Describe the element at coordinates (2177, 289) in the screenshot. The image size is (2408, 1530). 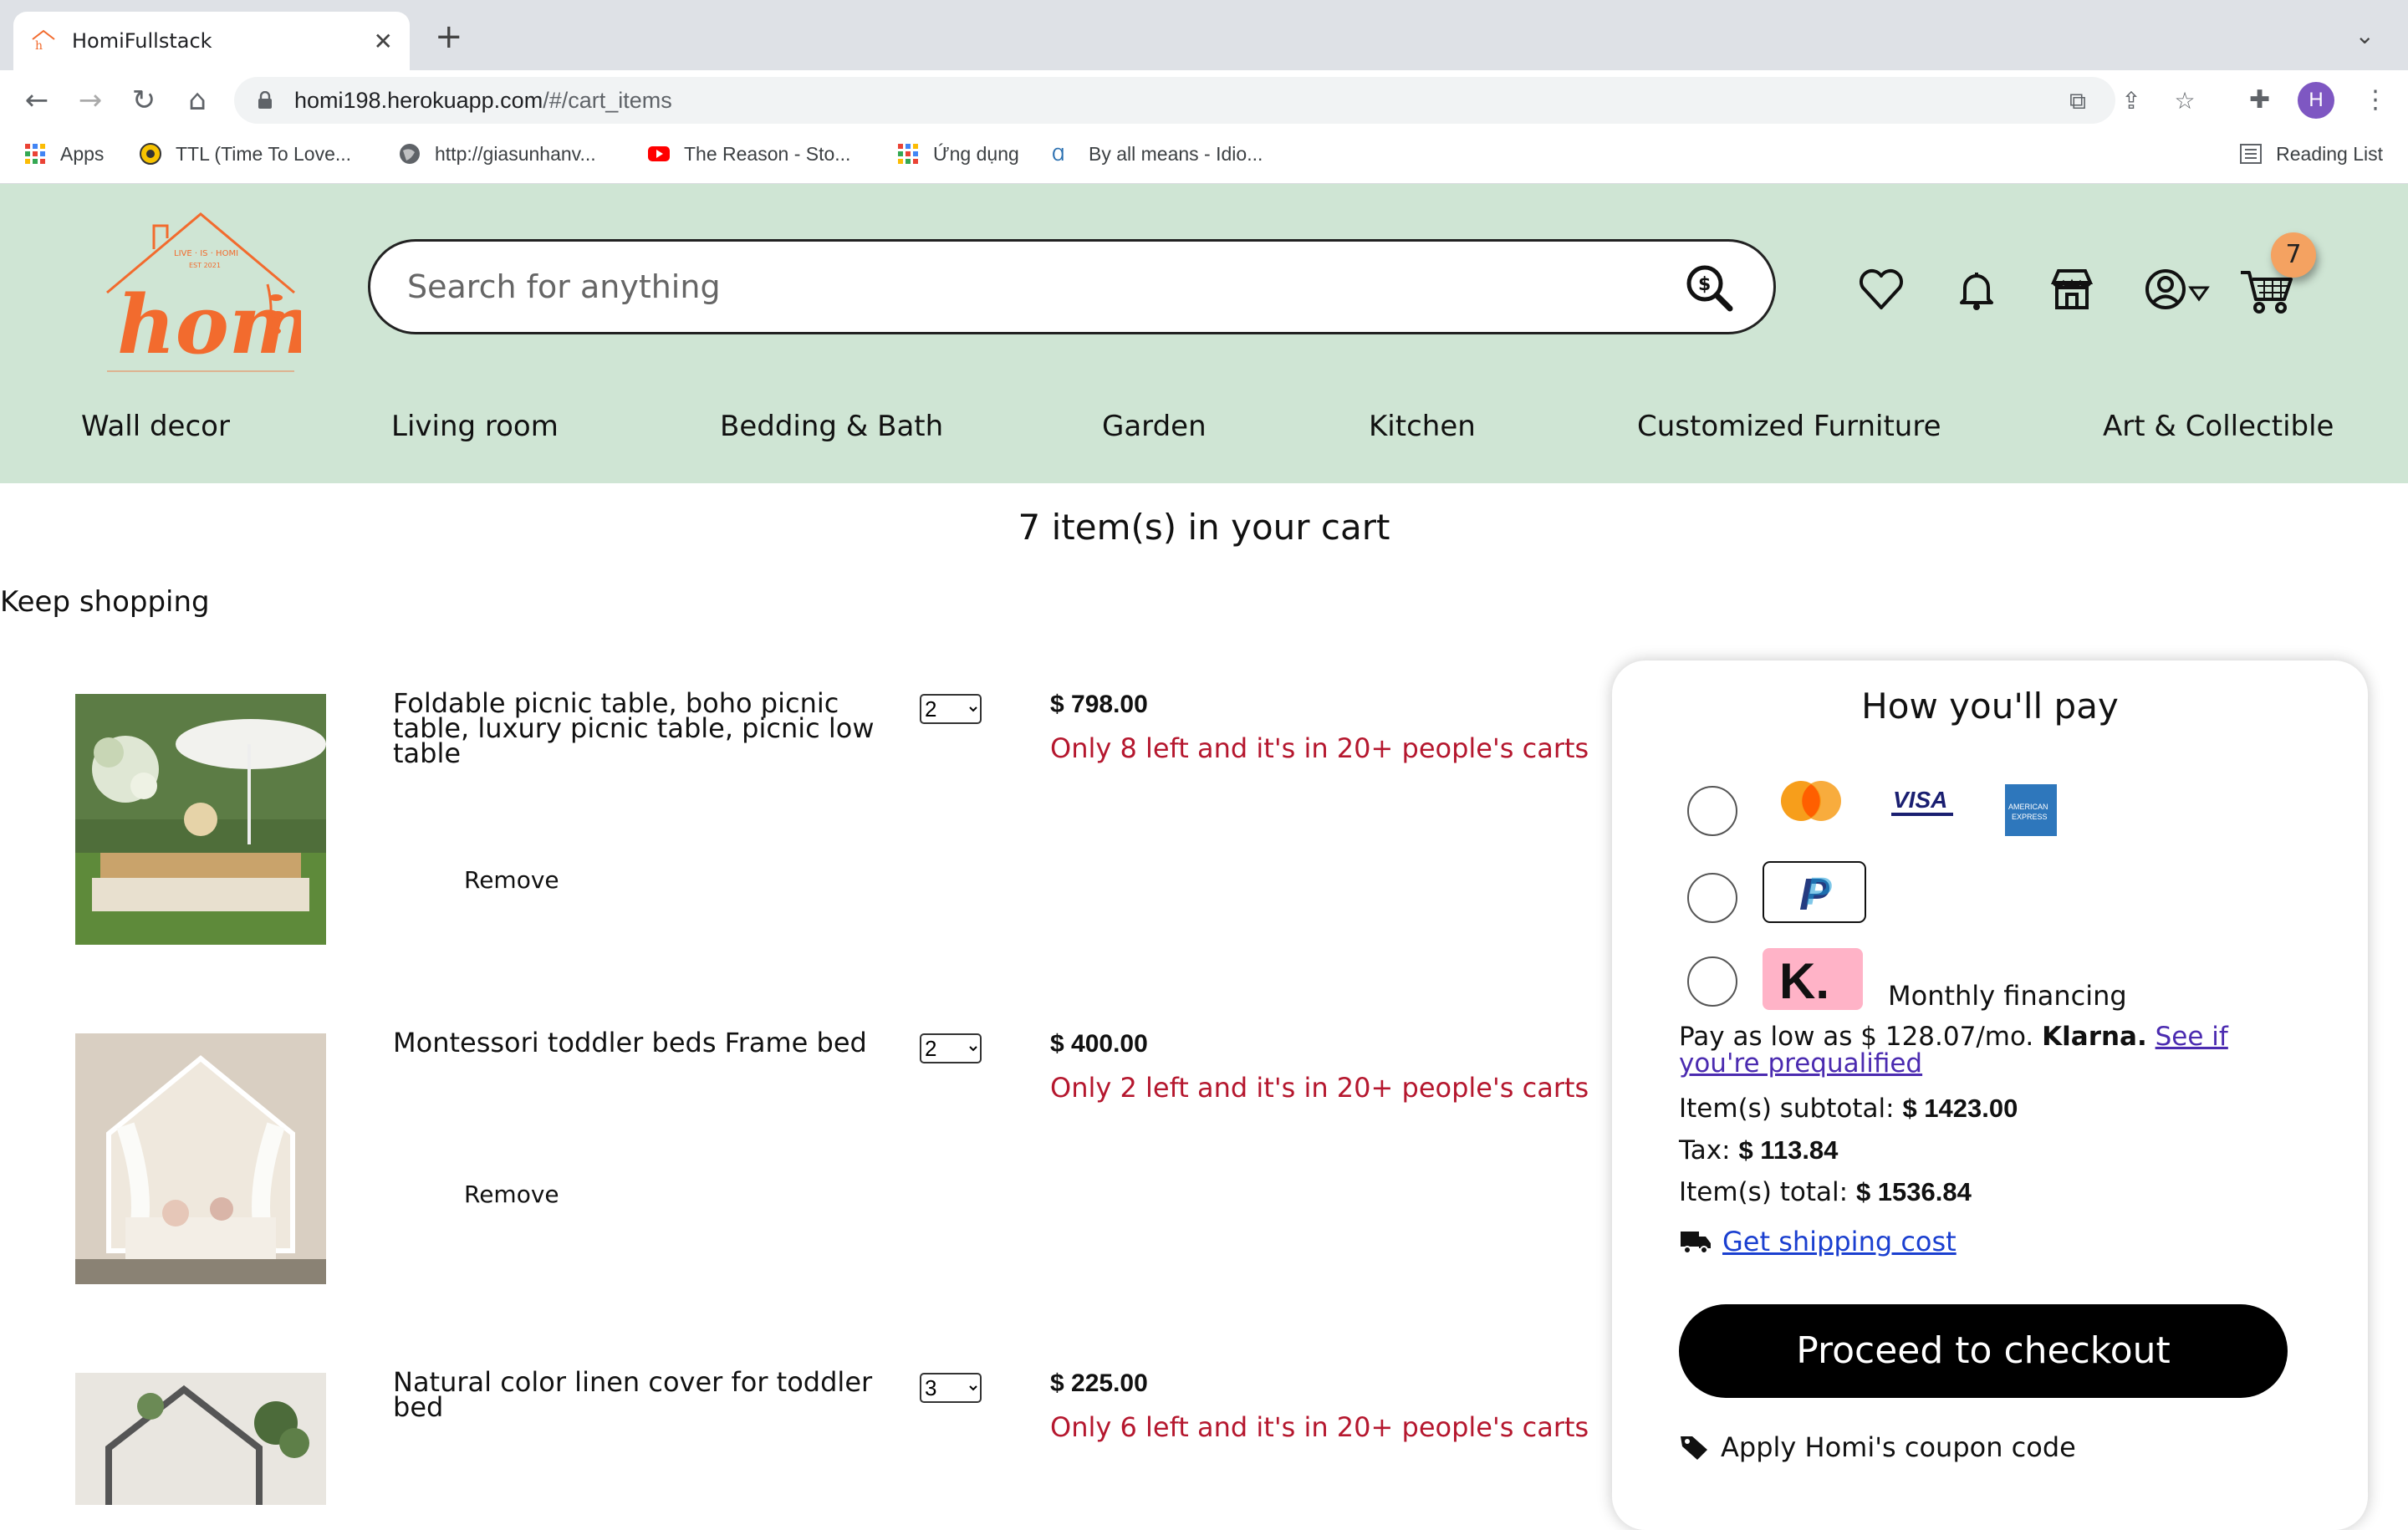
I see `account-dropdown-icon` at that location.